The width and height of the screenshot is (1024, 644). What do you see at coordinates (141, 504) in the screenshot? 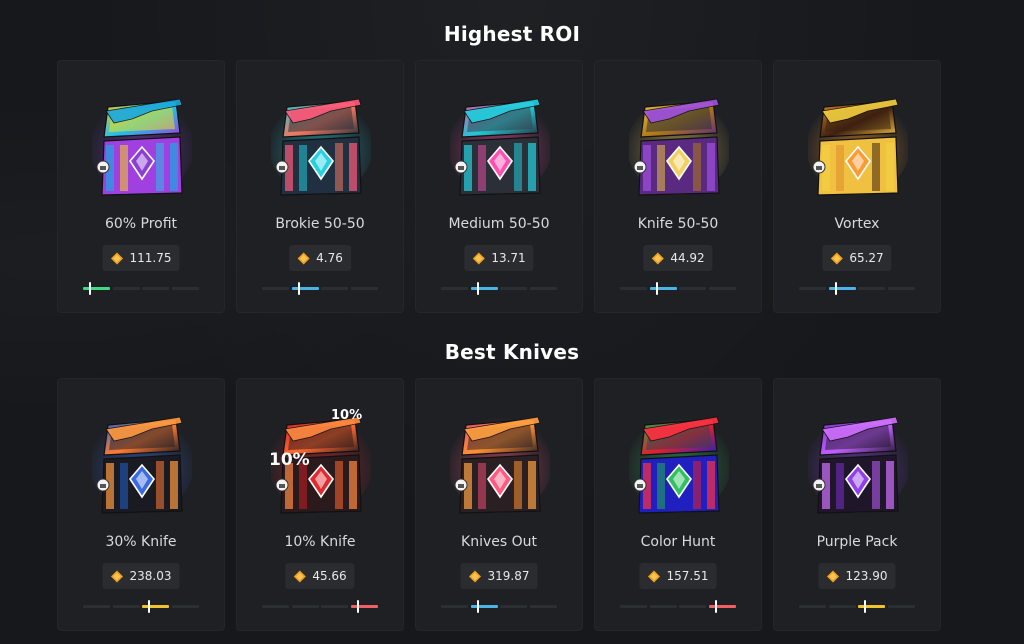
I see `case-card: 30% Knife 238.03` at bounding box center [141, 504].